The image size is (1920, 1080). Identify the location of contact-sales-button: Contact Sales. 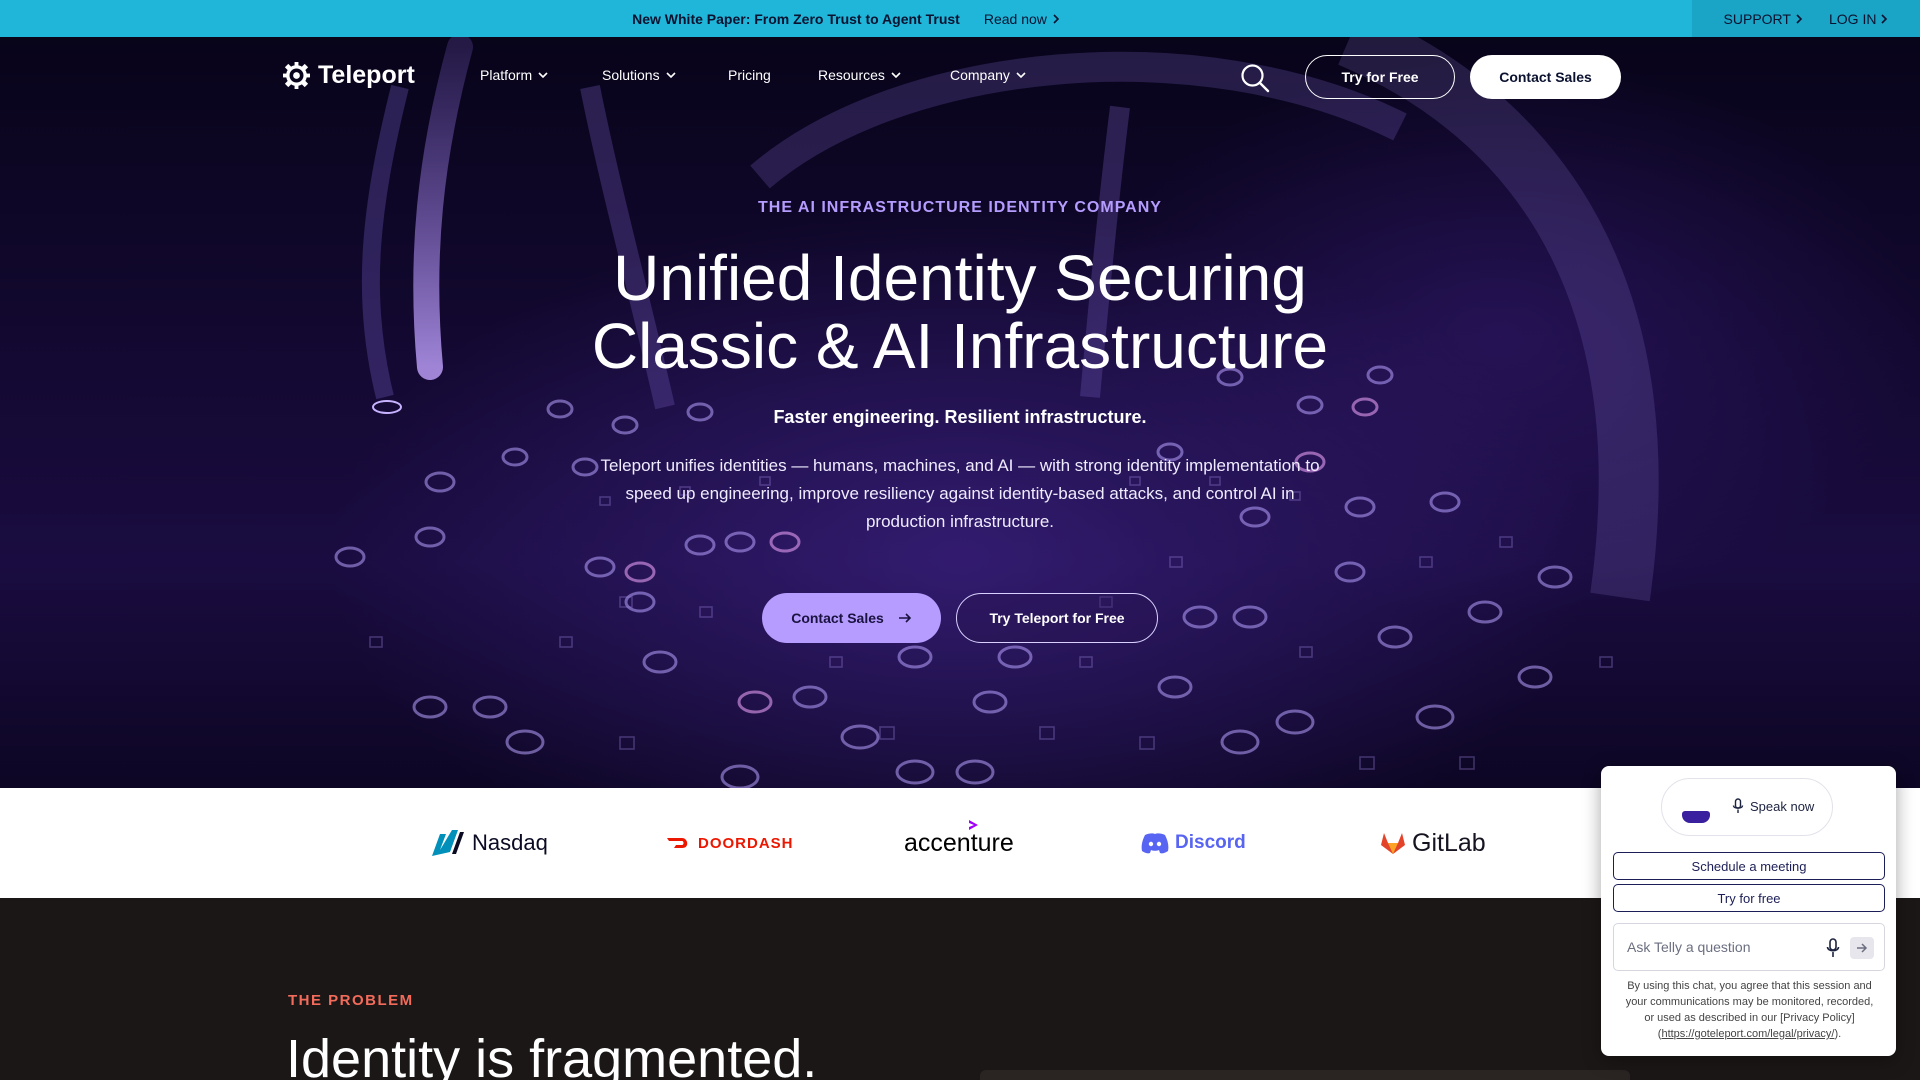
(1545, 77).